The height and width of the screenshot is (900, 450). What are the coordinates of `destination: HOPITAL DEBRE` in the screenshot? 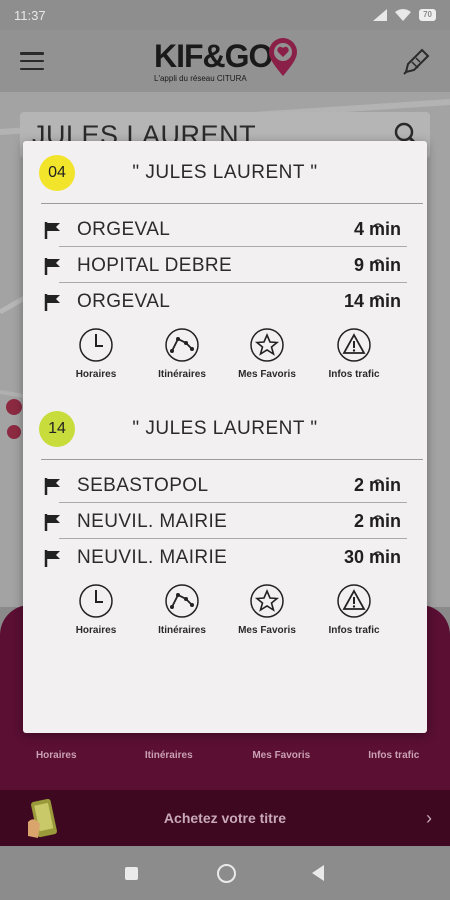 It's located at (155, 265).